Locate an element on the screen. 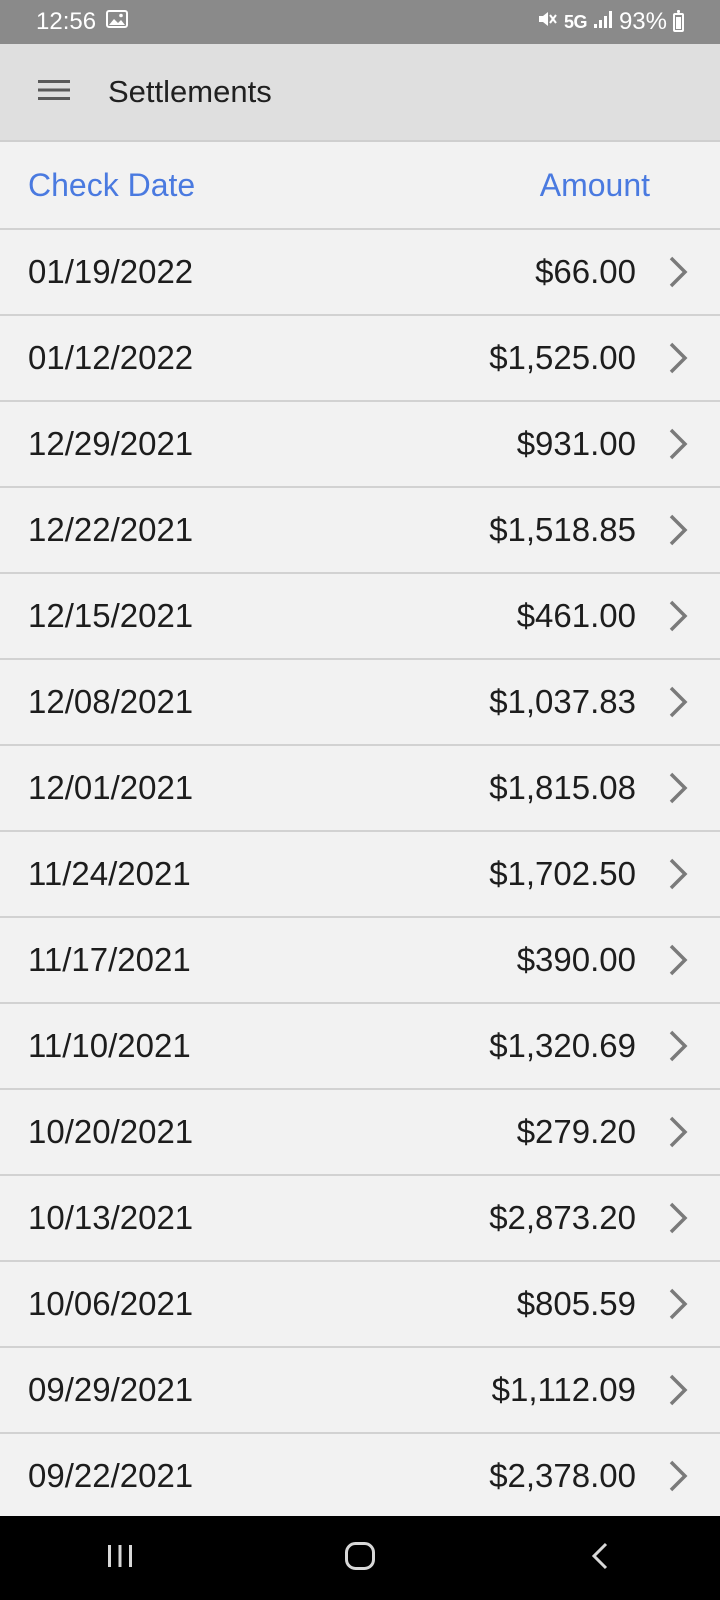 The image size is (720, 1600). home-button is located at coordinates (360, 1558).